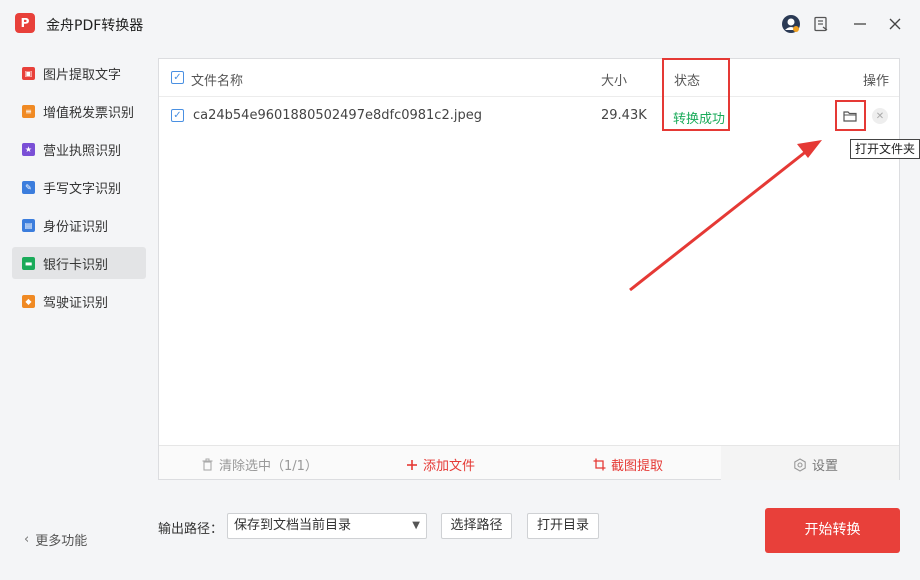  What do you see at coordinates (95, 26) in the screenshot?
I see `app-title: 金舟PDF转换器` at bounding box center [95, 26].